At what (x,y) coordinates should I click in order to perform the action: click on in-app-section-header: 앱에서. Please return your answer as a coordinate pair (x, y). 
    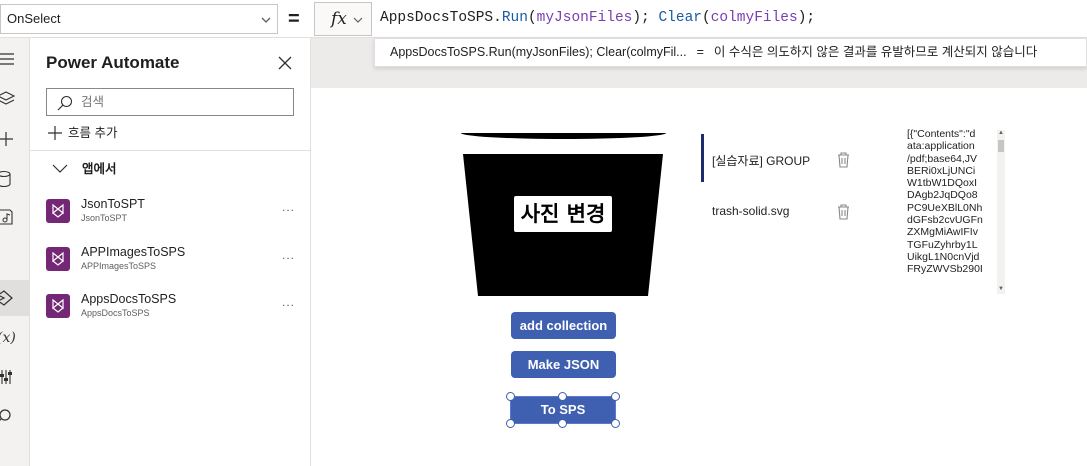
    Looking at the image, I should click on (84, 169).